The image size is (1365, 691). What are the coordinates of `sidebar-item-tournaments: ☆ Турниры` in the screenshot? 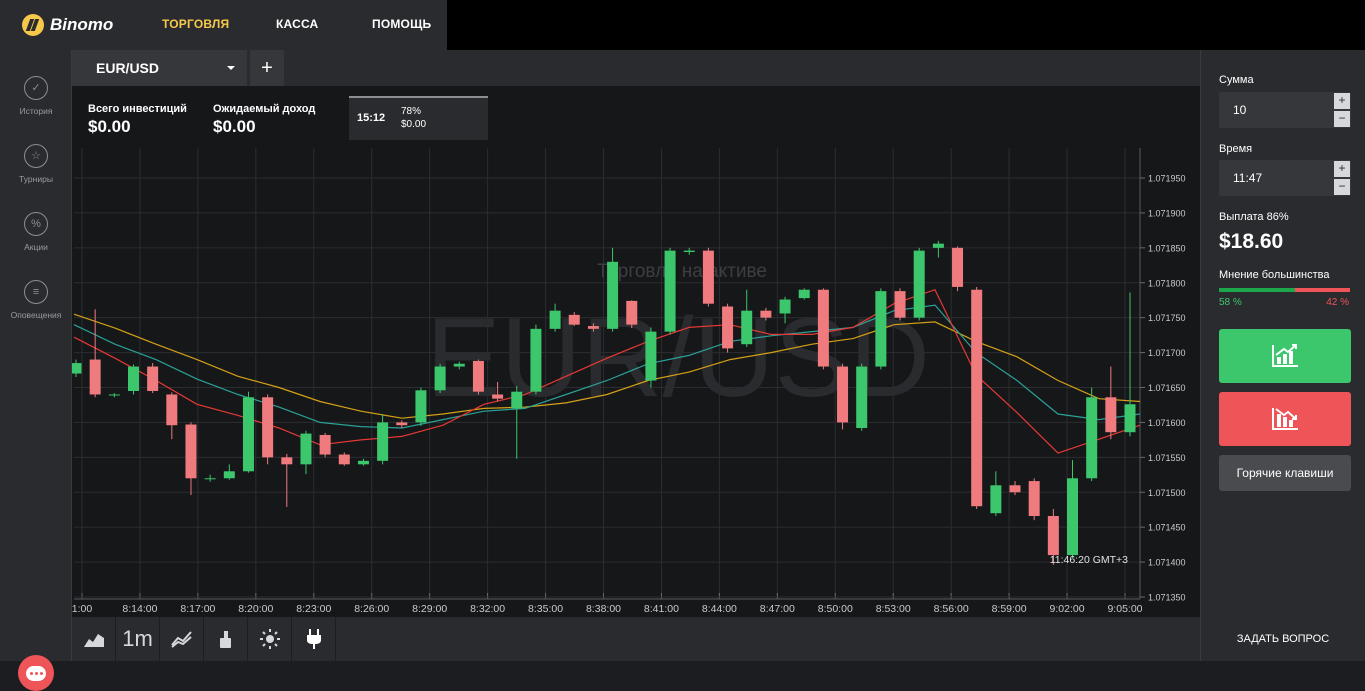 It's located at (36, 174).